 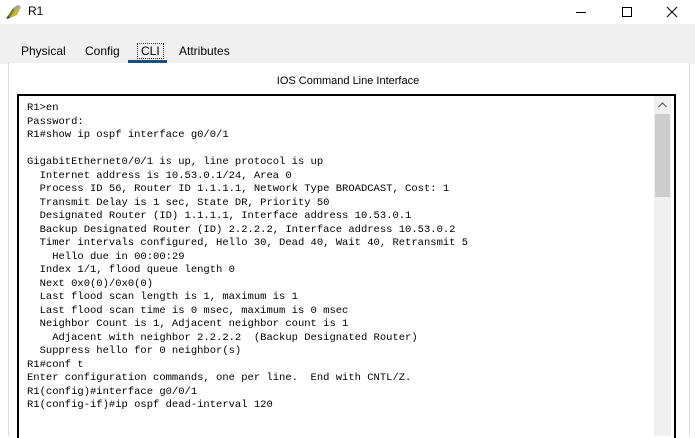 I want to click on scroll-thumb, so click(x=662, y=155).